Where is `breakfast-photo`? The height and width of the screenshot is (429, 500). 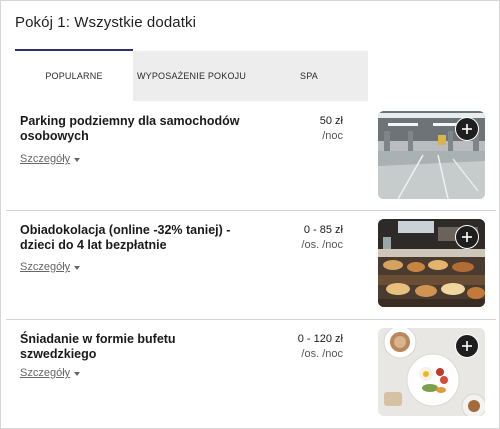
breakfast-photo is located at coordinates (431, 372).